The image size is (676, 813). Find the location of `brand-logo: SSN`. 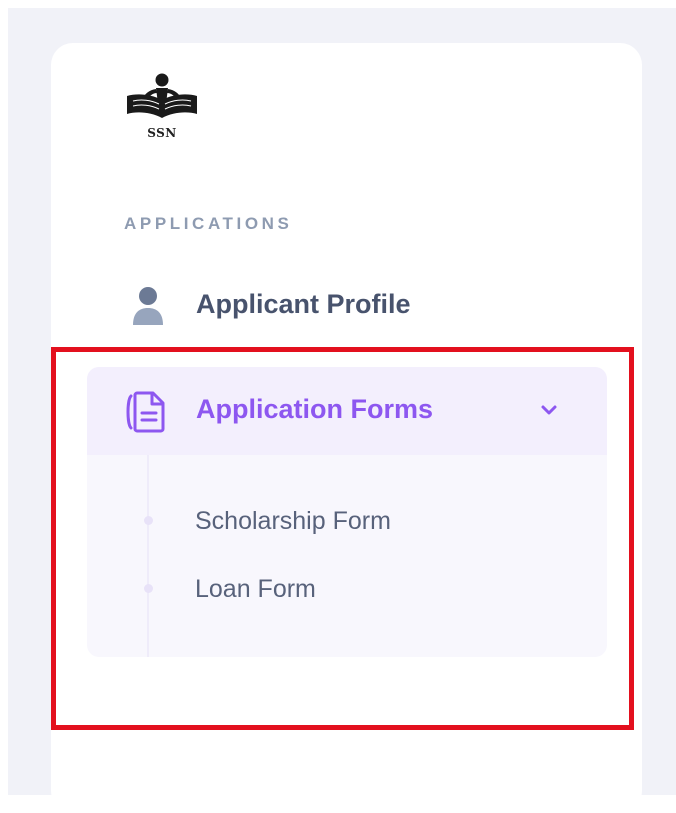

brand-logo: SSN is located at coordinates (162, 108).